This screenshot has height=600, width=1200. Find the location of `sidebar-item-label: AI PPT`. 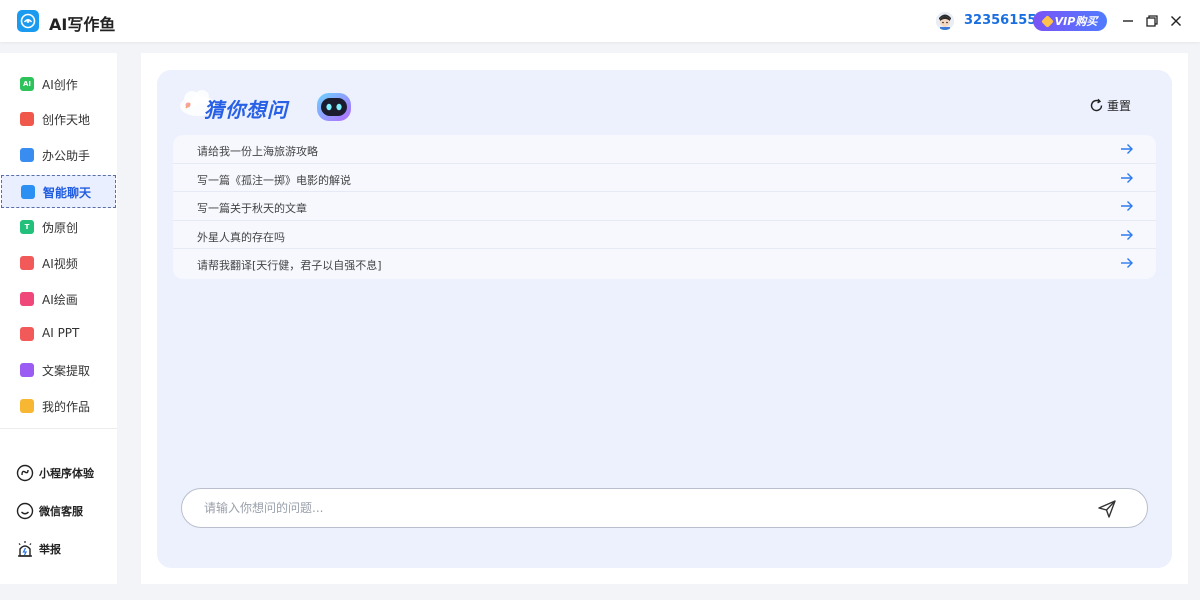

sidebar-item-label: AI PPT is located at coordinates (61, 333).